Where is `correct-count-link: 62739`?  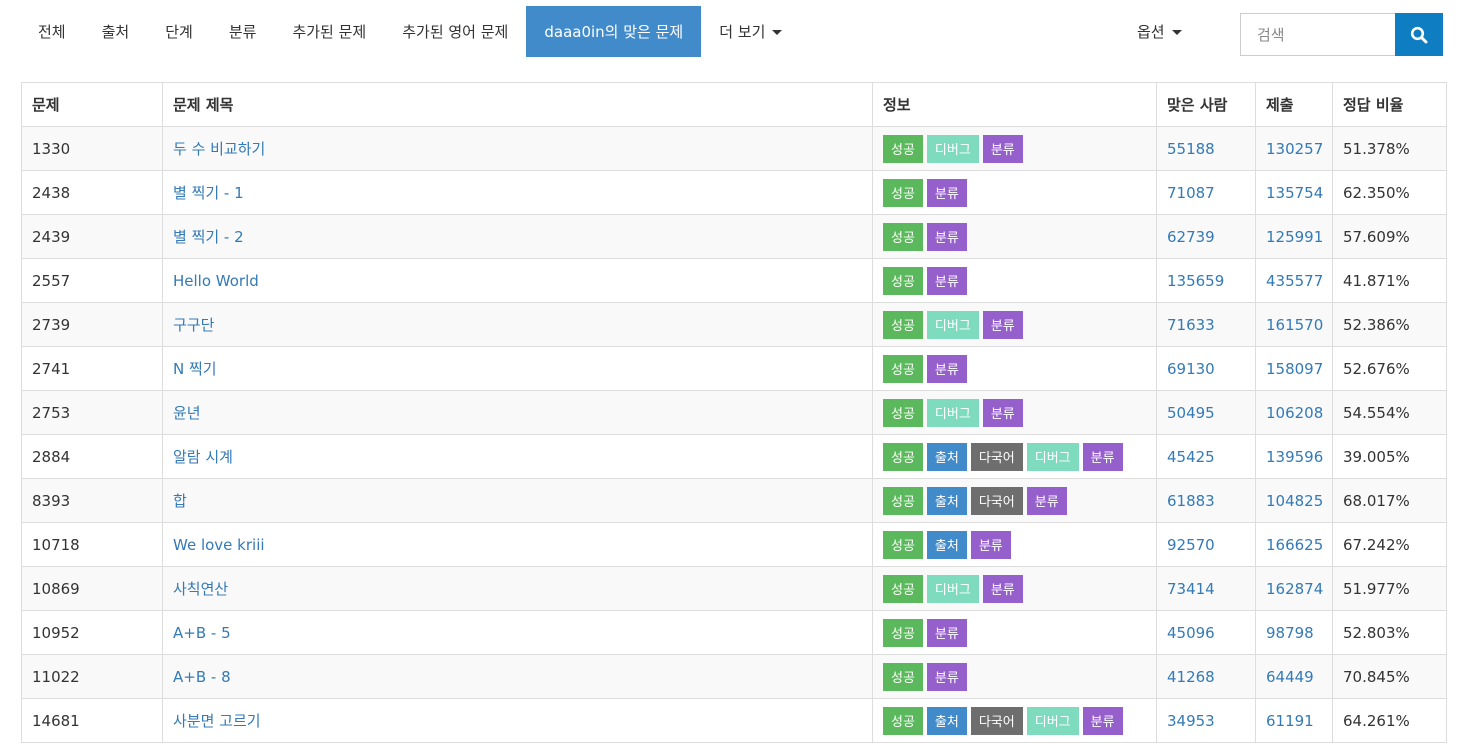 correct-count-link: 62739 is located at coordinates (1191, 237).